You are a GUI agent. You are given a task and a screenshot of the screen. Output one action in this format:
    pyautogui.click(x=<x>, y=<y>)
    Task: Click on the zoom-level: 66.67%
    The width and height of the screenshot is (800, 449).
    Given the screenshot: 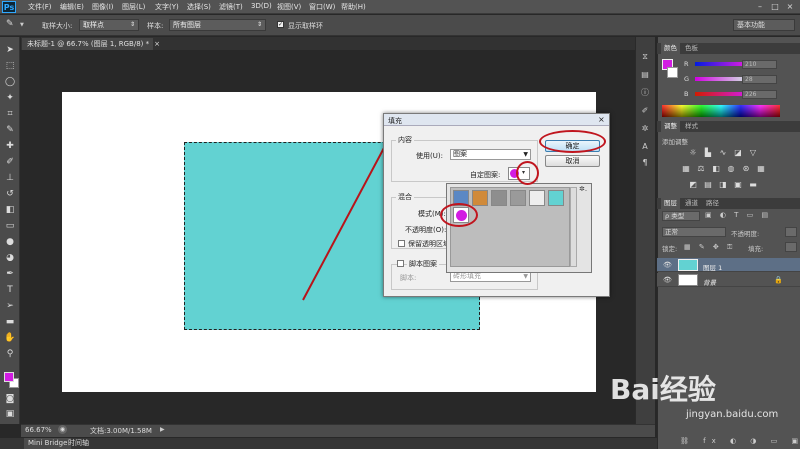 What is the action you would take?
    pyautogui.click(x=38, y=430)
    